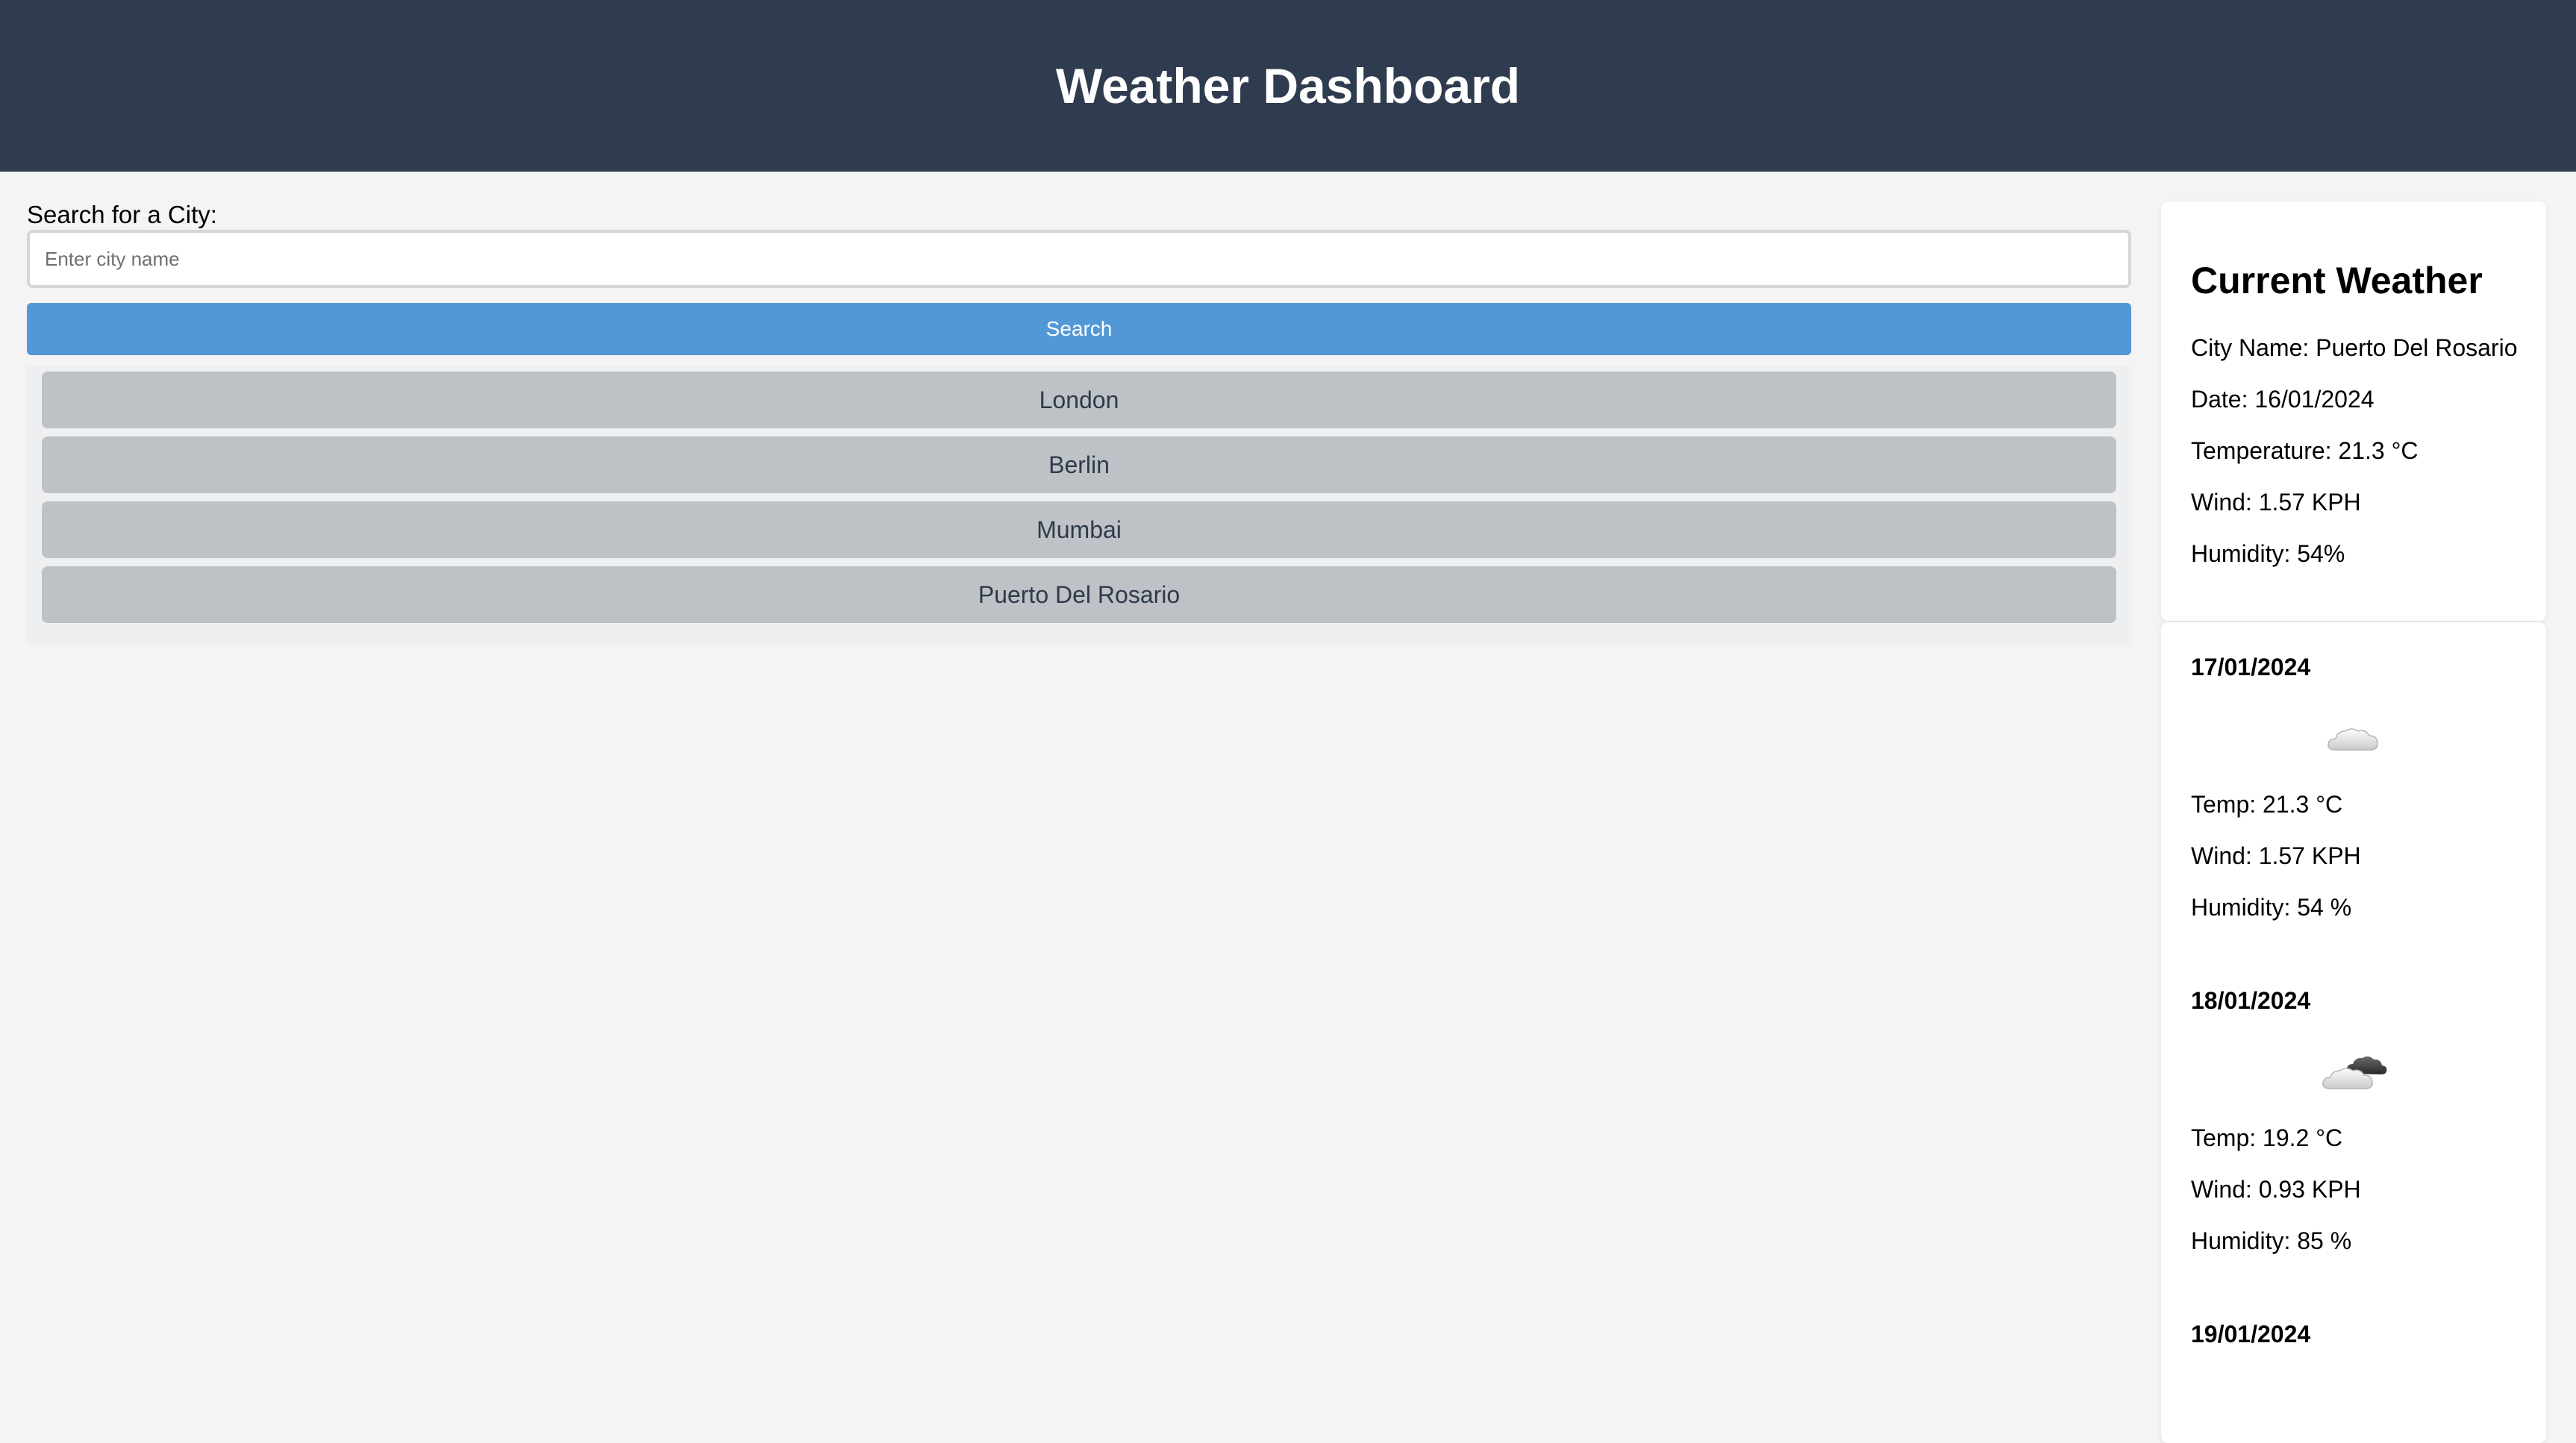 This screenshot has width=2576, height=1443. I want to click on current-temperature: Temperature: 21.3 °C, so click(2305, 450).